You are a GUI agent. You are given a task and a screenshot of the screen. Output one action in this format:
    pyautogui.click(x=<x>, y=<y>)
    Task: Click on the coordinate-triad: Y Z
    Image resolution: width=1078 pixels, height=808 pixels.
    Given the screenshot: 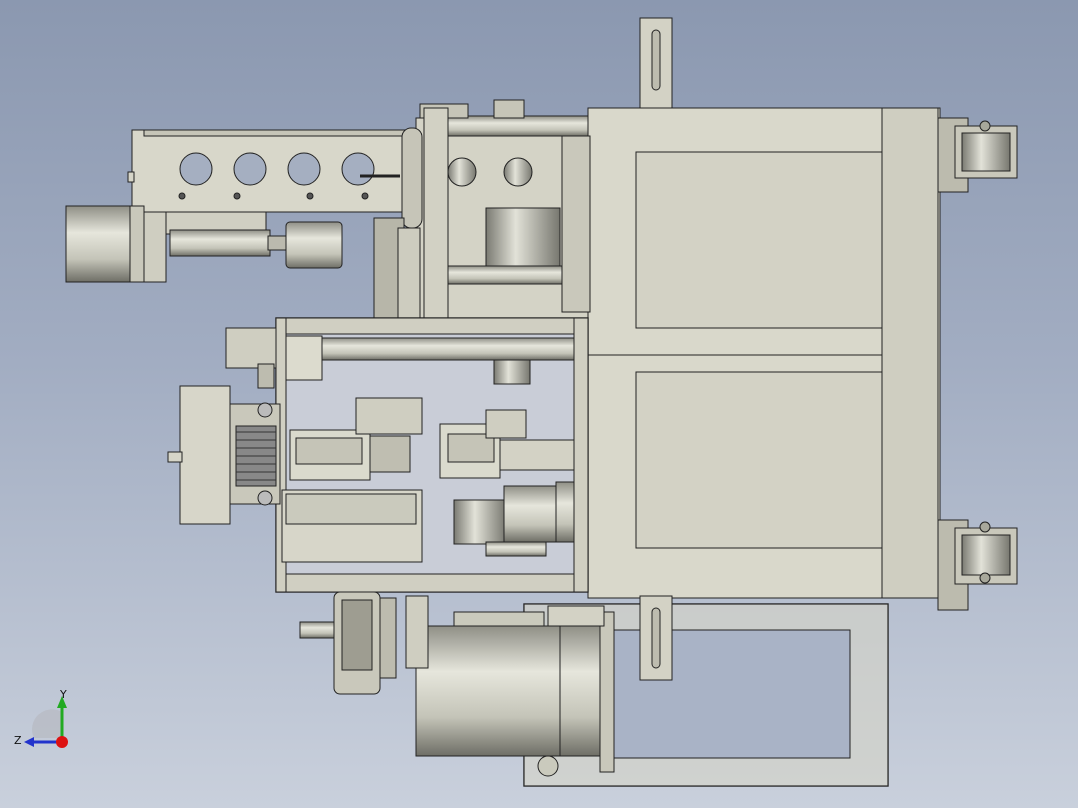 What is the action you would take?
    pyautogui.click(x=45, y=719)
    